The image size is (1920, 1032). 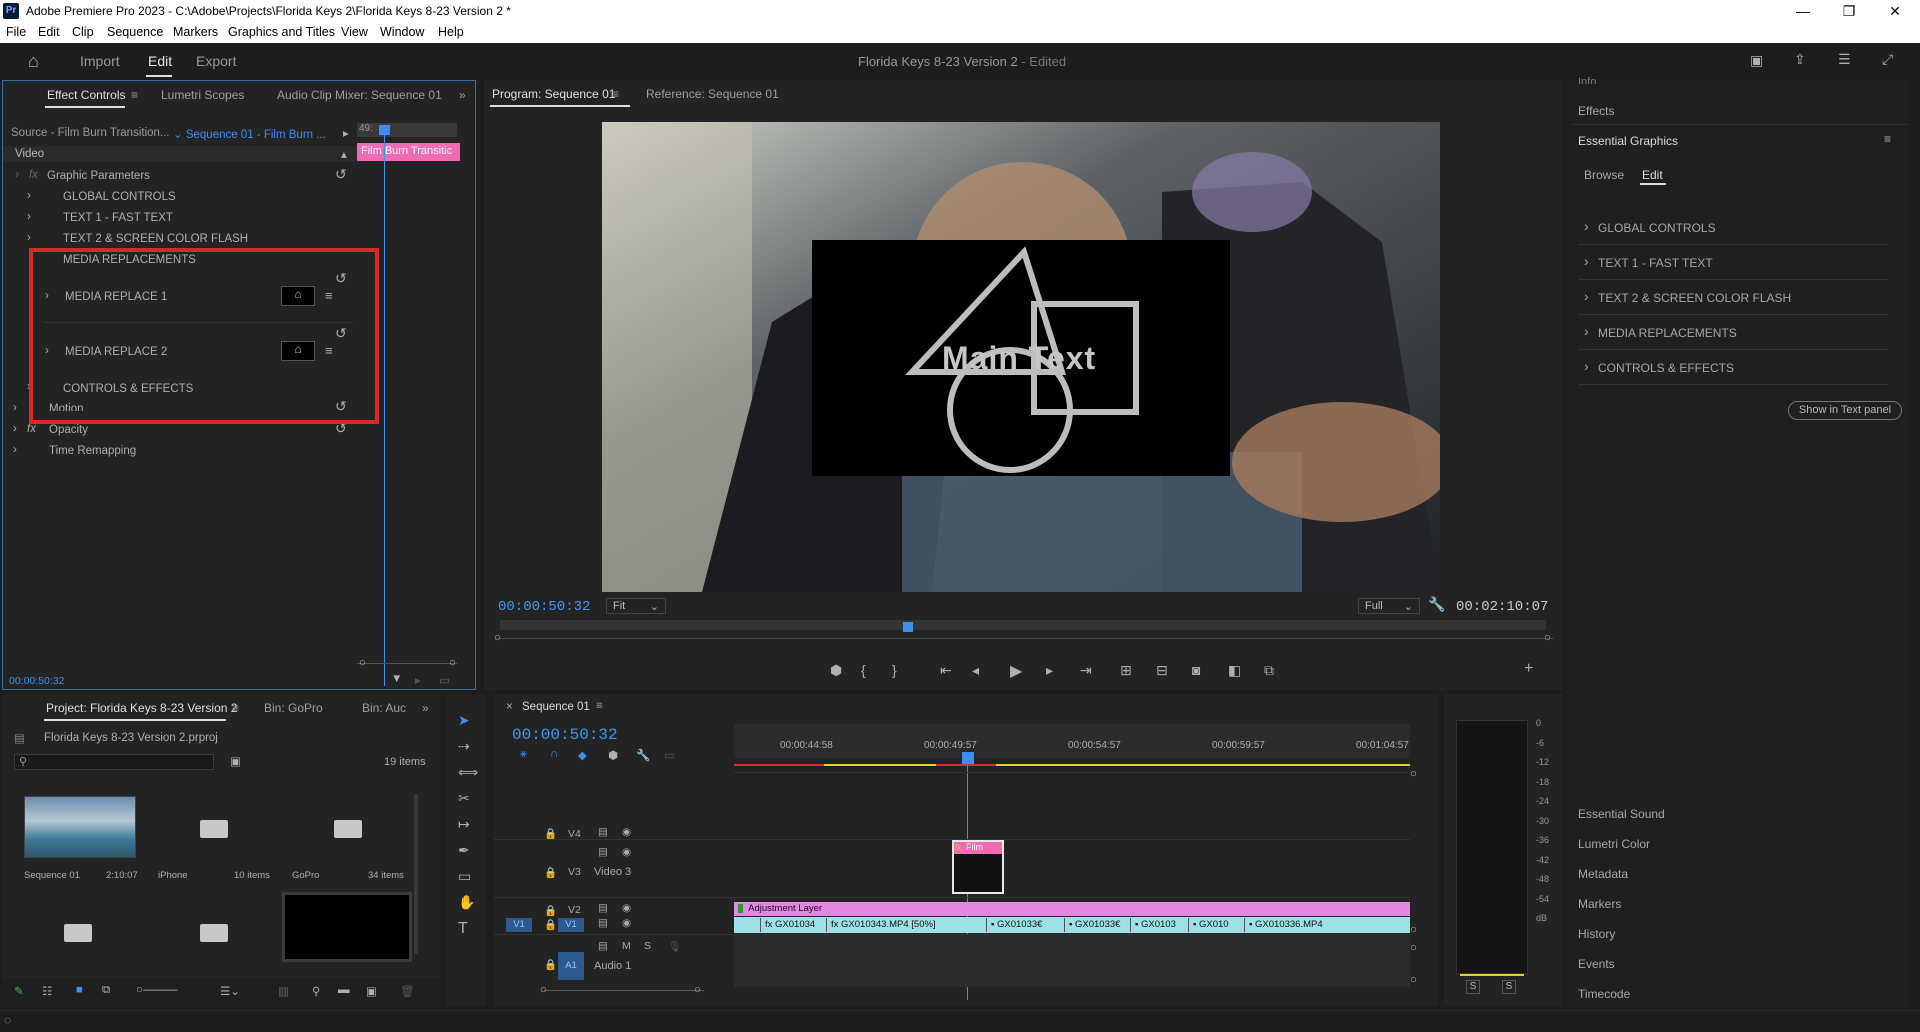 What do you see at coordinates (100, 61) in the screenshot?
I see `nav-import: Import` at bounding box center [100, 61].